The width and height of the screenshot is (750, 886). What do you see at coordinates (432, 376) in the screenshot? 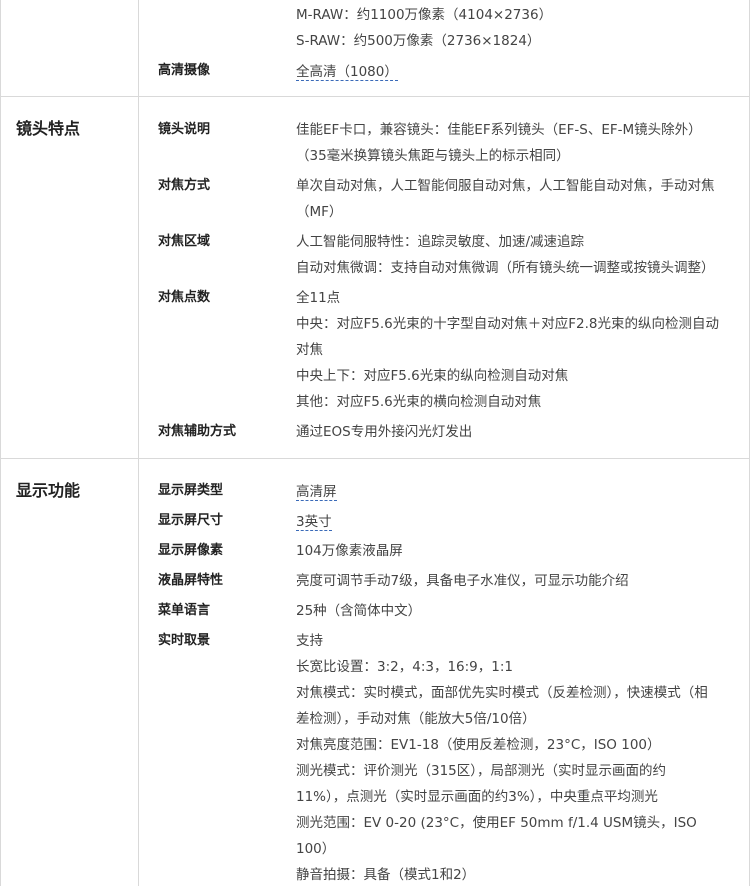
I see `spec-value-line: 中央上下：对应F5.6光束的纵向检测自动对焦` at bounding box center [432, 376].